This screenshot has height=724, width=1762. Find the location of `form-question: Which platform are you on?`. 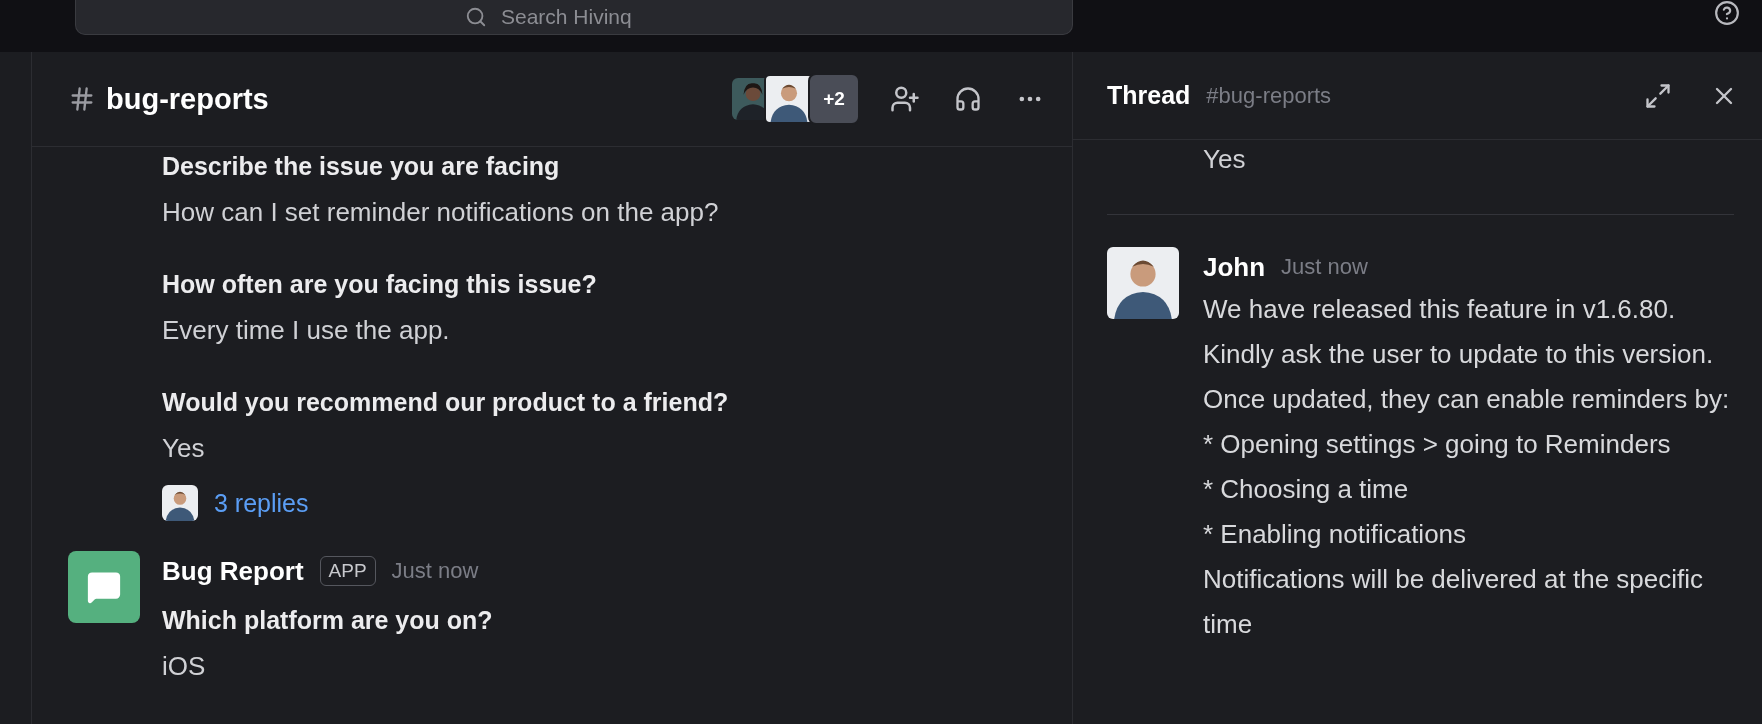

form-question: Which platform are you on? is located at coordinates (328, 620).